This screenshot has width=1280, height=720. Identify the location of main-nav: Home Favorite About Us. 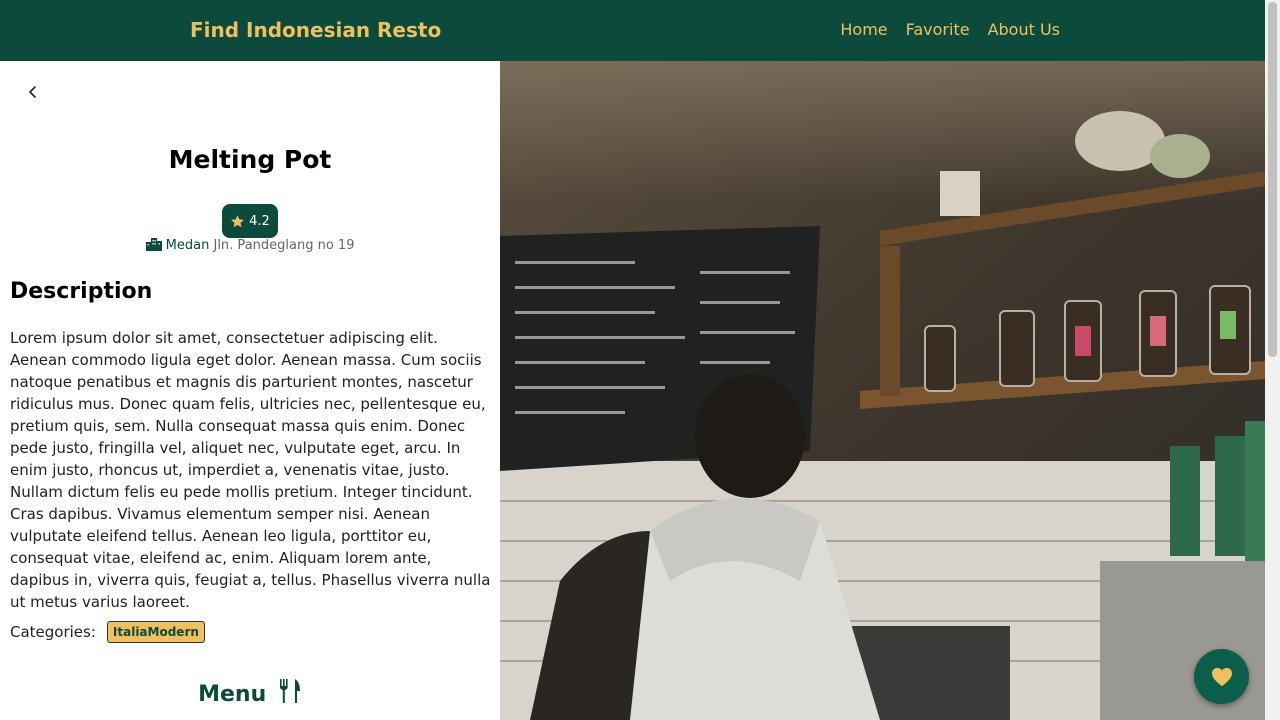
(941, 29).